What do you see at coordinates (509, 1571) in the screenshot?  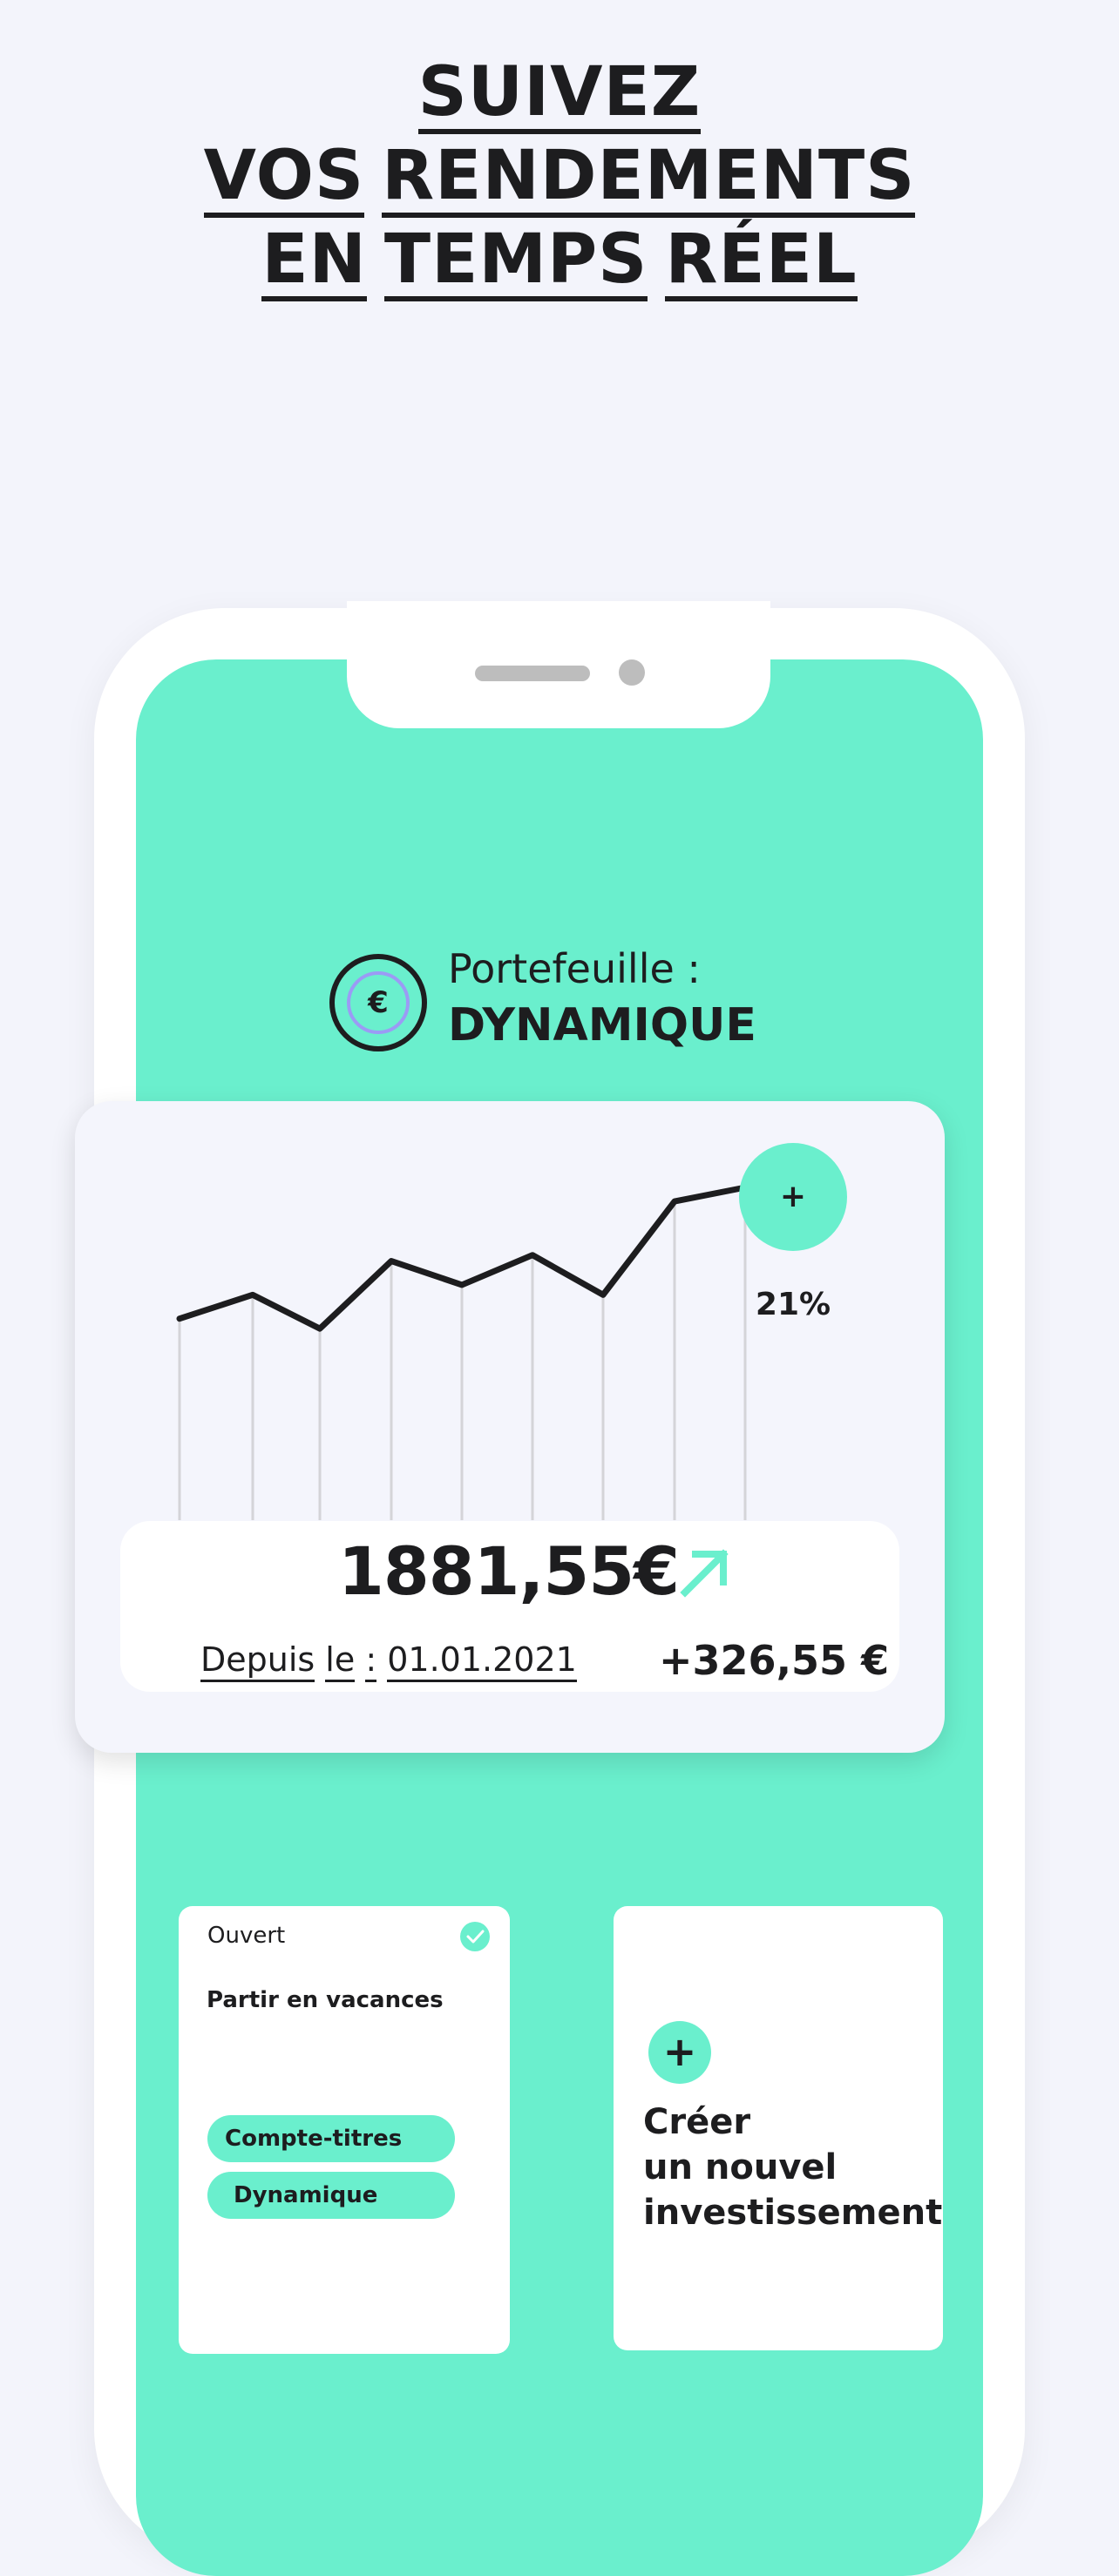 I see `total-value: 1881,55€` at bounding box center [509, 1571].